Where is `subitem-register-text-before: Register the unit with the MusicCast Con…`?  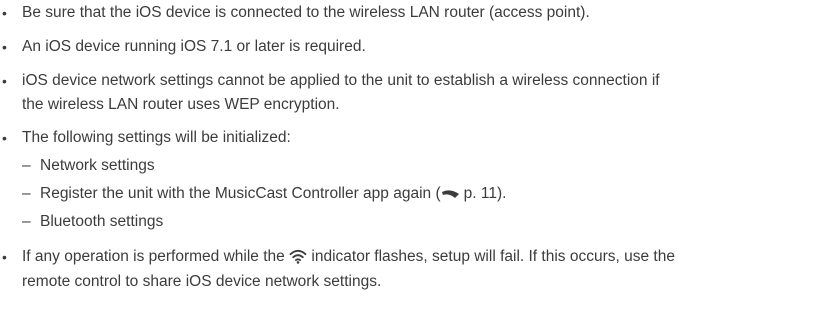
subitem-register-text-before: Register the unit with the MusicCast Con… is located at coordinates (240, 193).